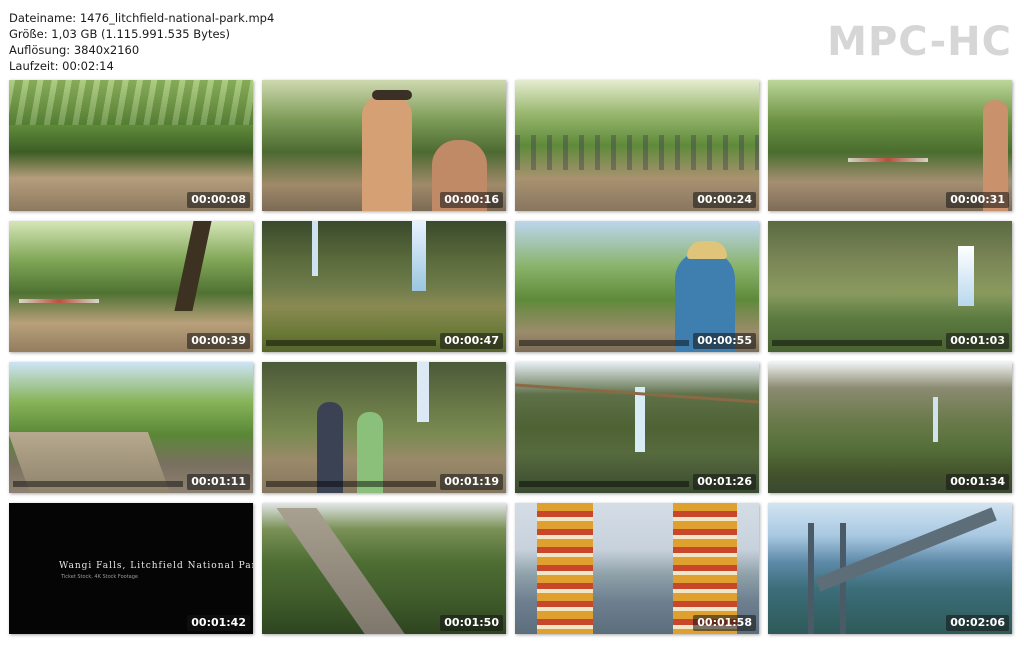 This screenshot has width=1024, height=646. I want to click on timestamp-label: 00:00:39, so click(218, 341).